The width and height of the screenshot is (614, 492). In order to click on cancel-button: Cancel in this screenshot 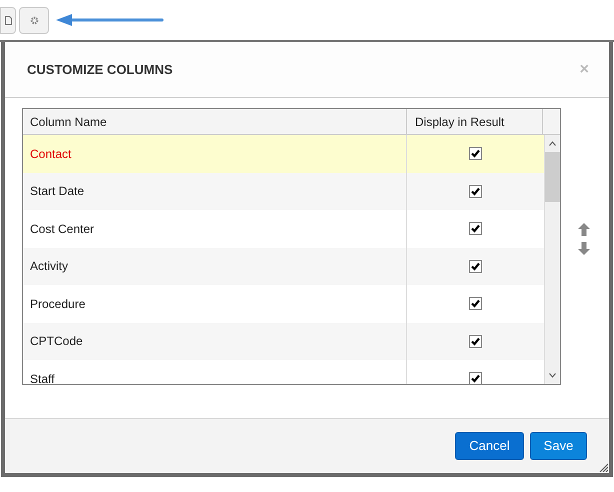, I will do `click(489, 446)`.